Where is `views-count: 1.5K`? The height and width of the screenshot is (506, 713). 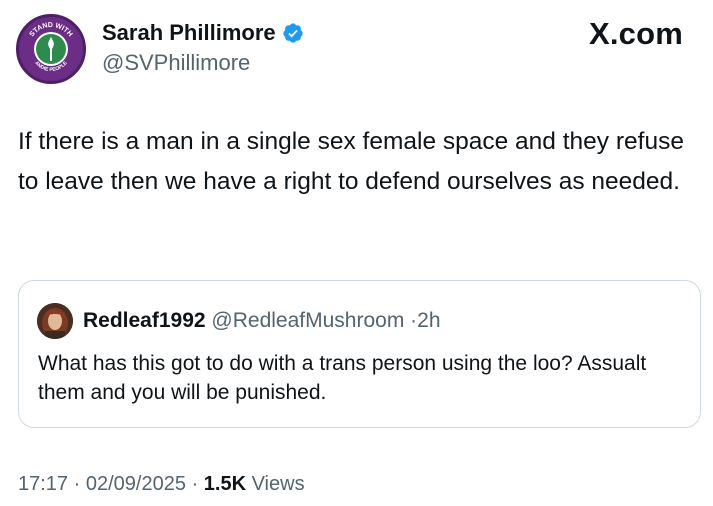 views-count: 1.5K is located at coordinates (225, 484).